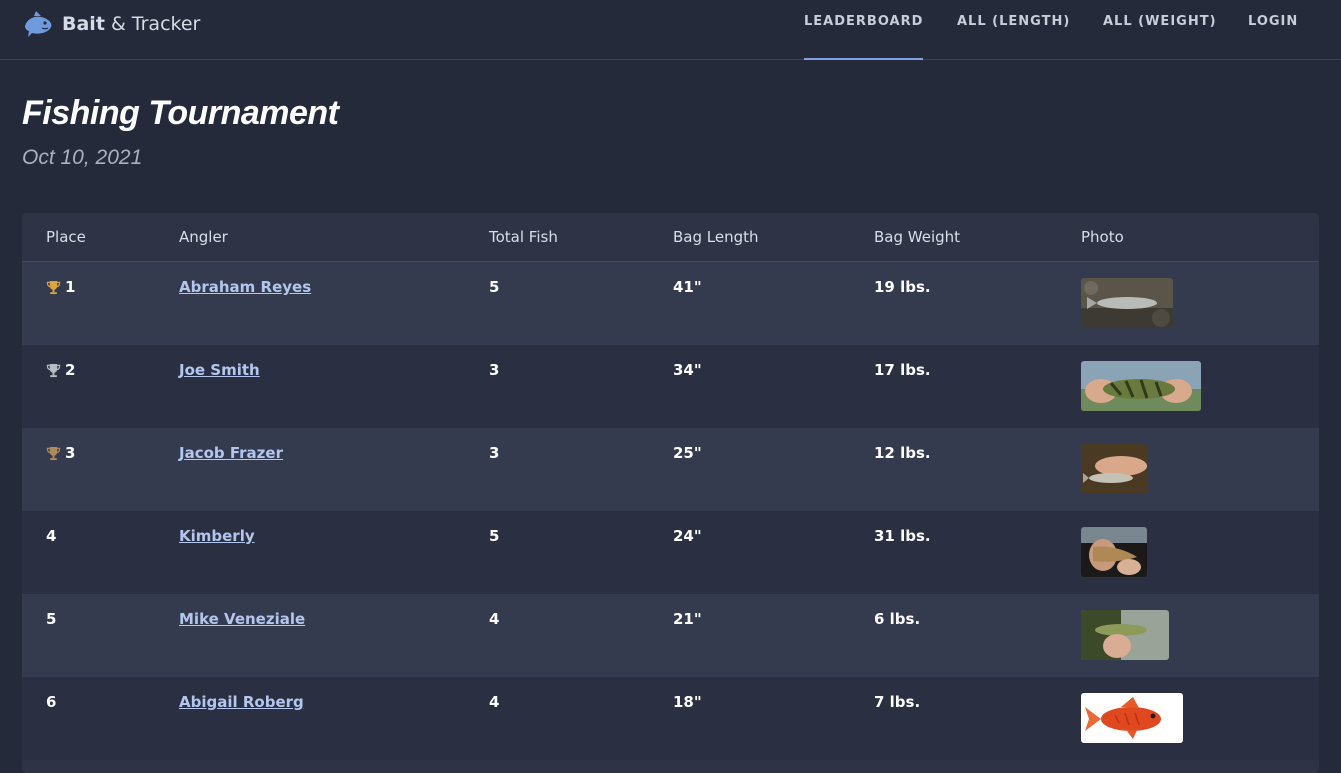 Image resolution: width=1341 pixels, height=773 pixels. What do you see at coordinates (902, 453) in the screenshot?
I see `bag-weight-value: 12 lbs.` at bounding box center [902, 453].